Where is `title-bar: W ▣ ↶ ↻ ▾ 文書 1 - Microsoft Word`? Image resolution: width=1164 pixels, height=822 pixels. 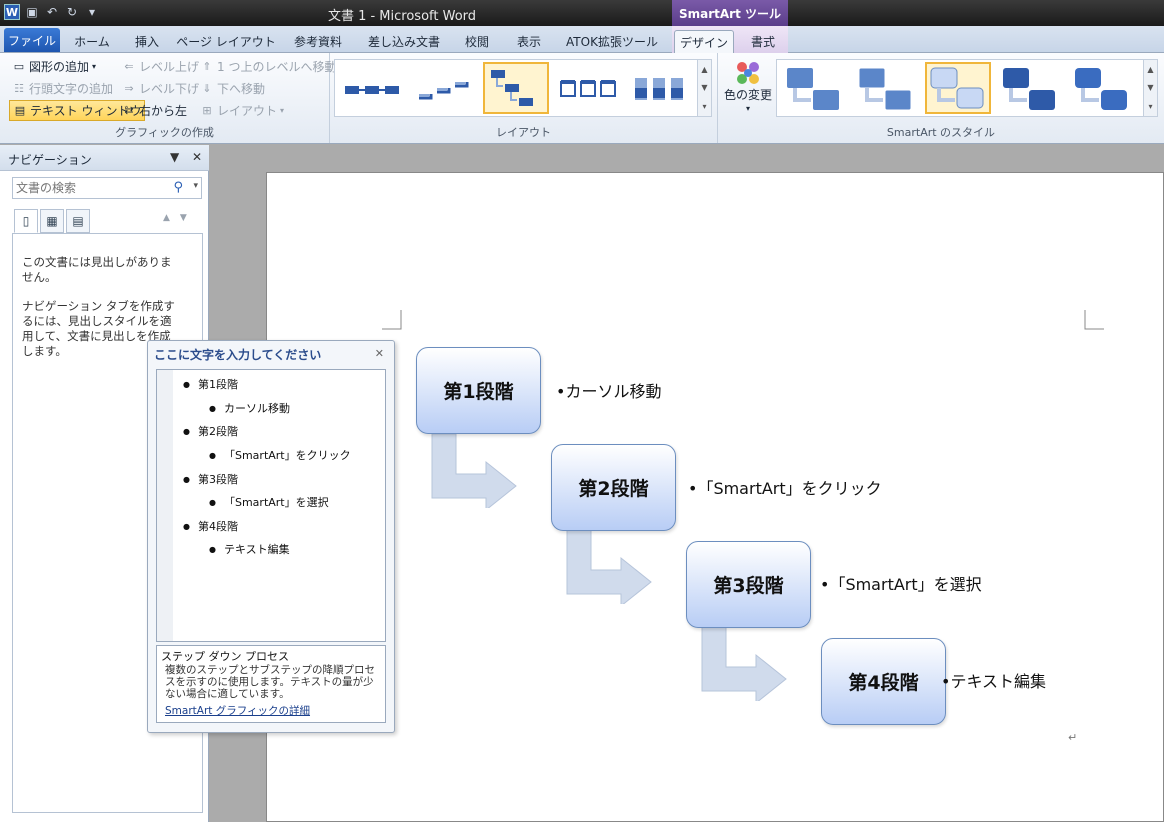 title-bar: W ▣ ↶ ↻ ▾ 文書 1 - Microsoft Word is located at coordinates (582, 13).